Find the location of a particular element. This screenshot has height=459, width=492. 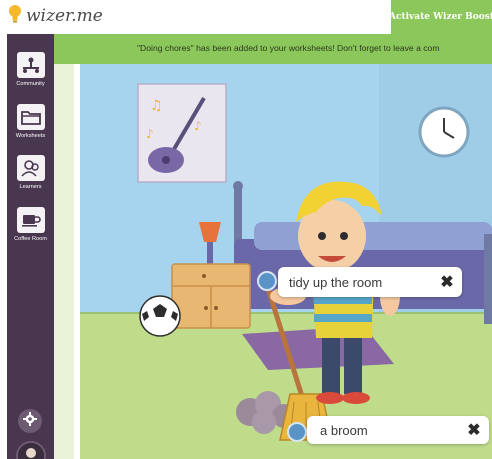

sidebar-item-community: Community is located at coordinates (30, 69).